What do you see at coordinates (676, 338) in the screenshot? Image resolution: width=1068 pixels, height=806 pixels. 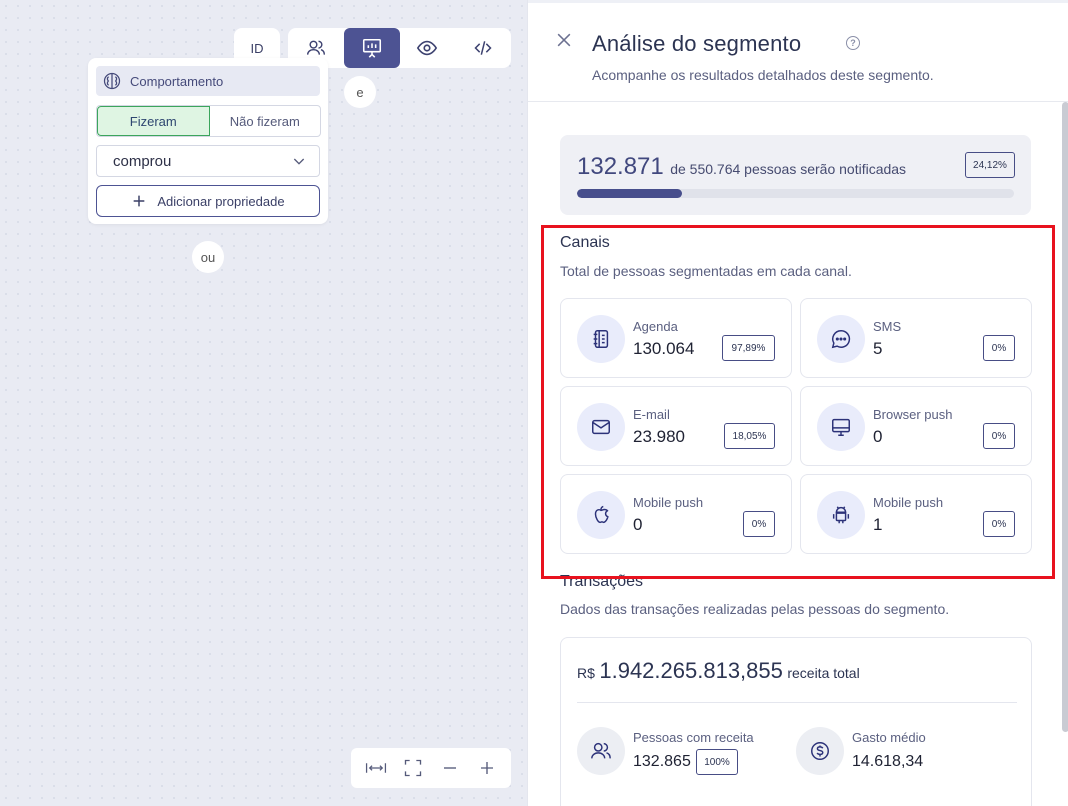 I see `channel-card-agenda: Agenda 130.064 97,89%` at bounding box center [676, 338].